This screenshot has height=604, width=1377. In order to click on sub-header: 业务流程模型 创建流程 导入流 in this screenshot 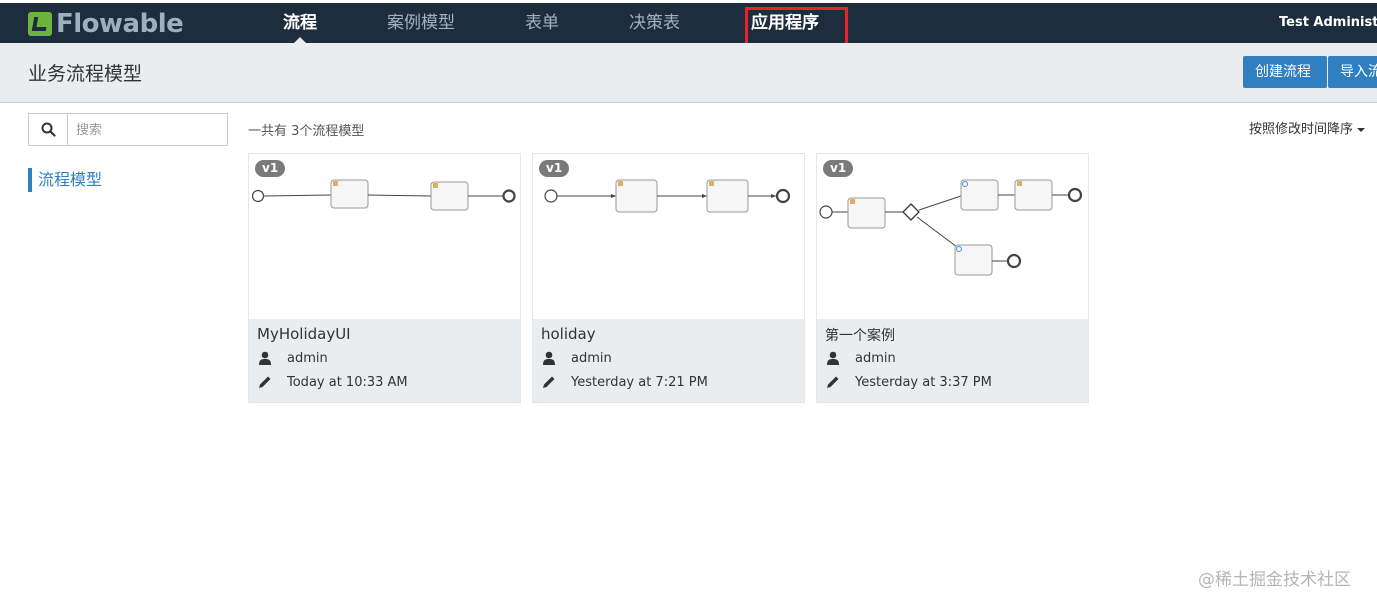, I will do `click(688, 73)`.